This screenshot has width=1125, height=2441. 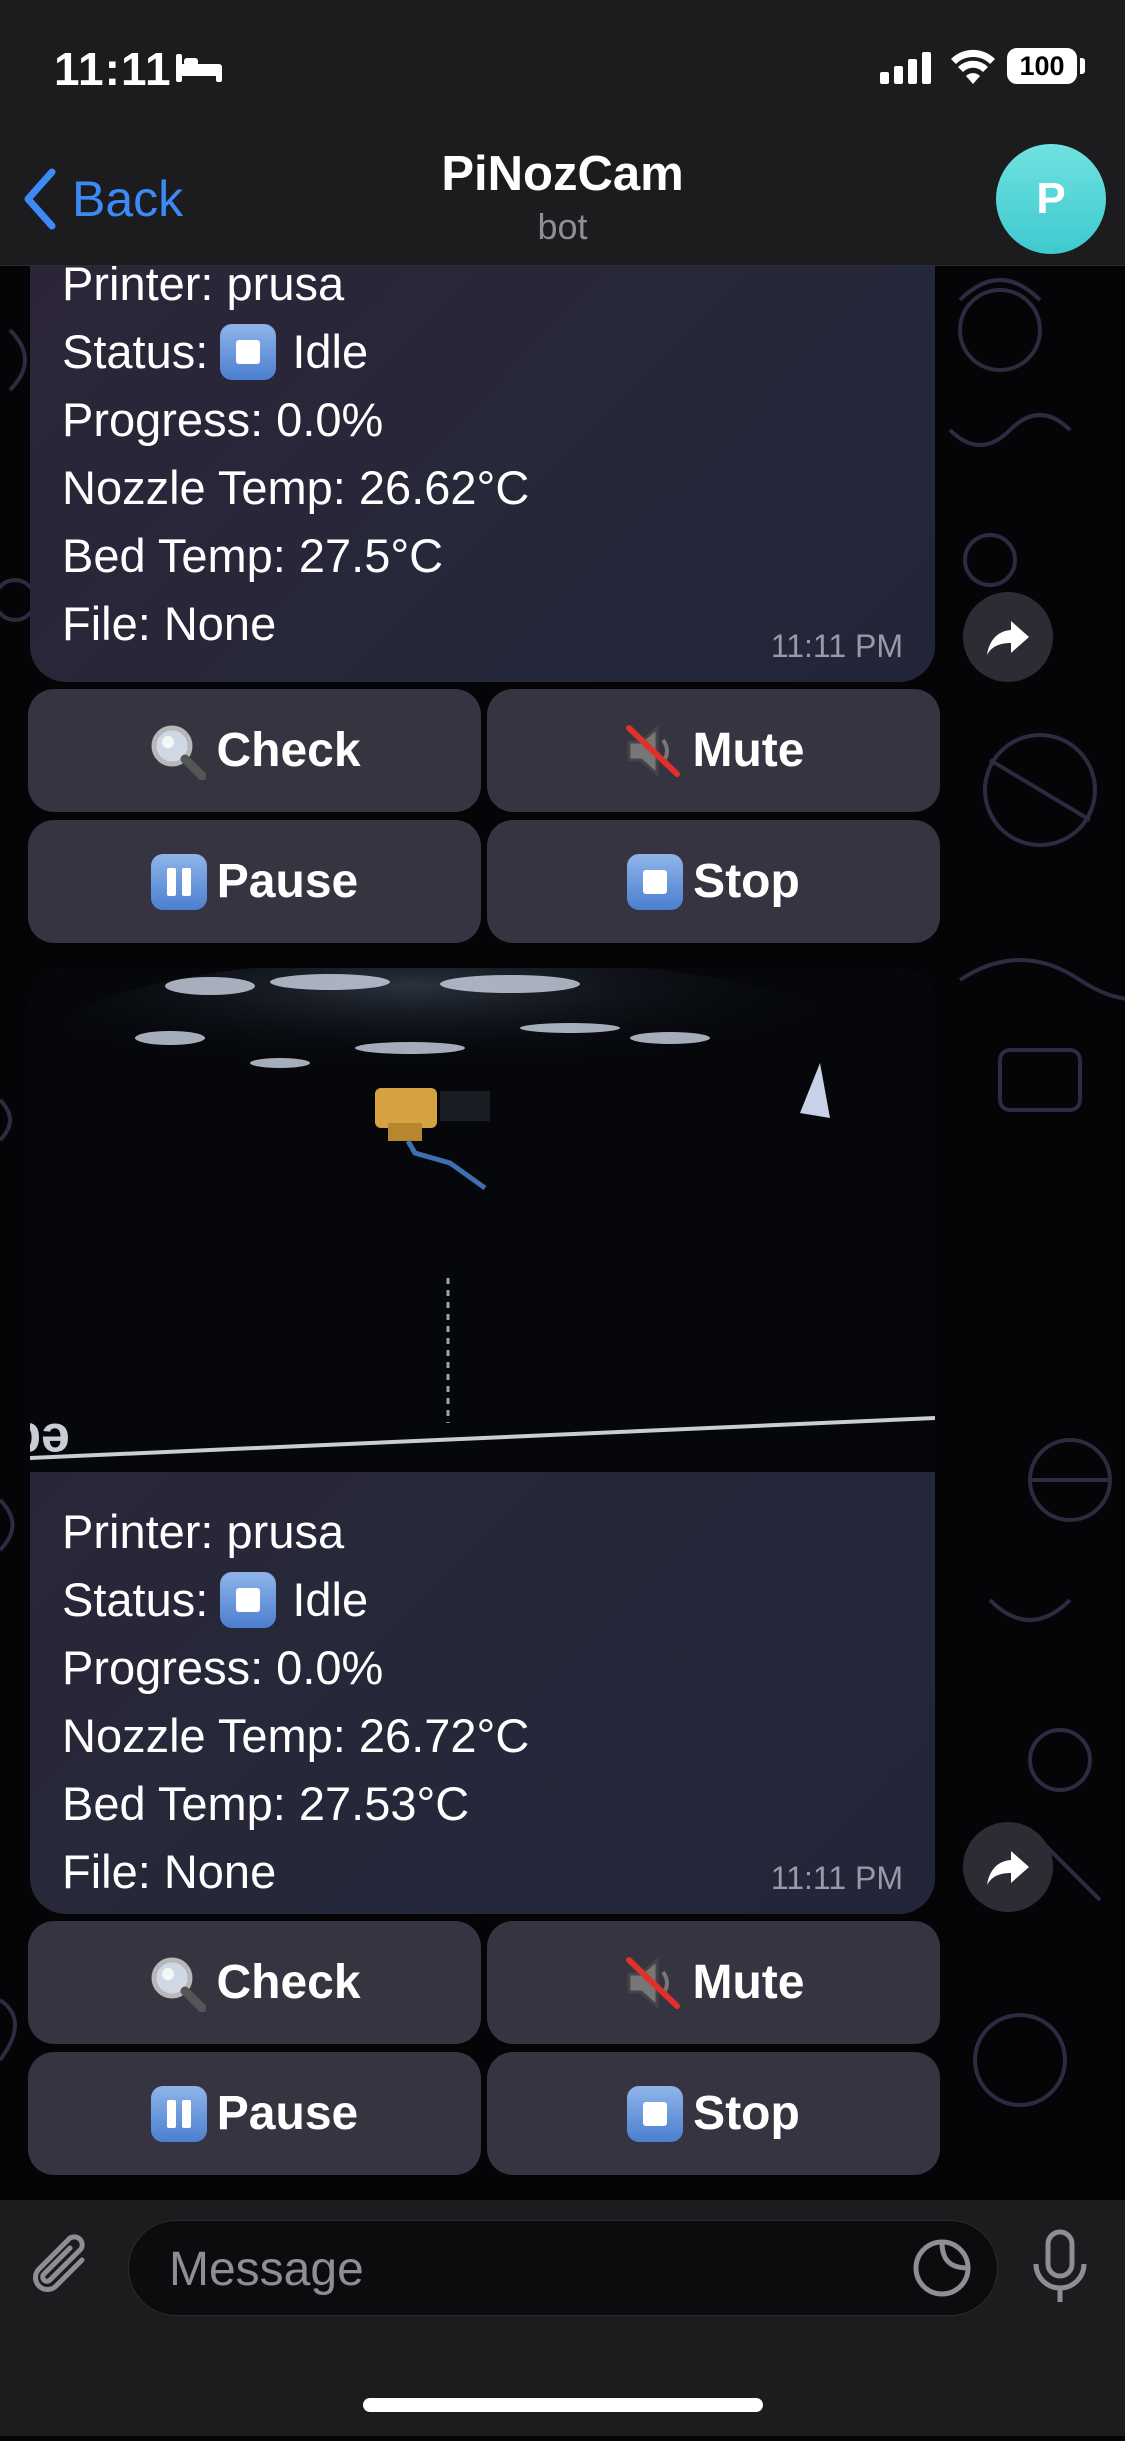 I want to click on microphone-icon, so click(x=1060, y=2270).